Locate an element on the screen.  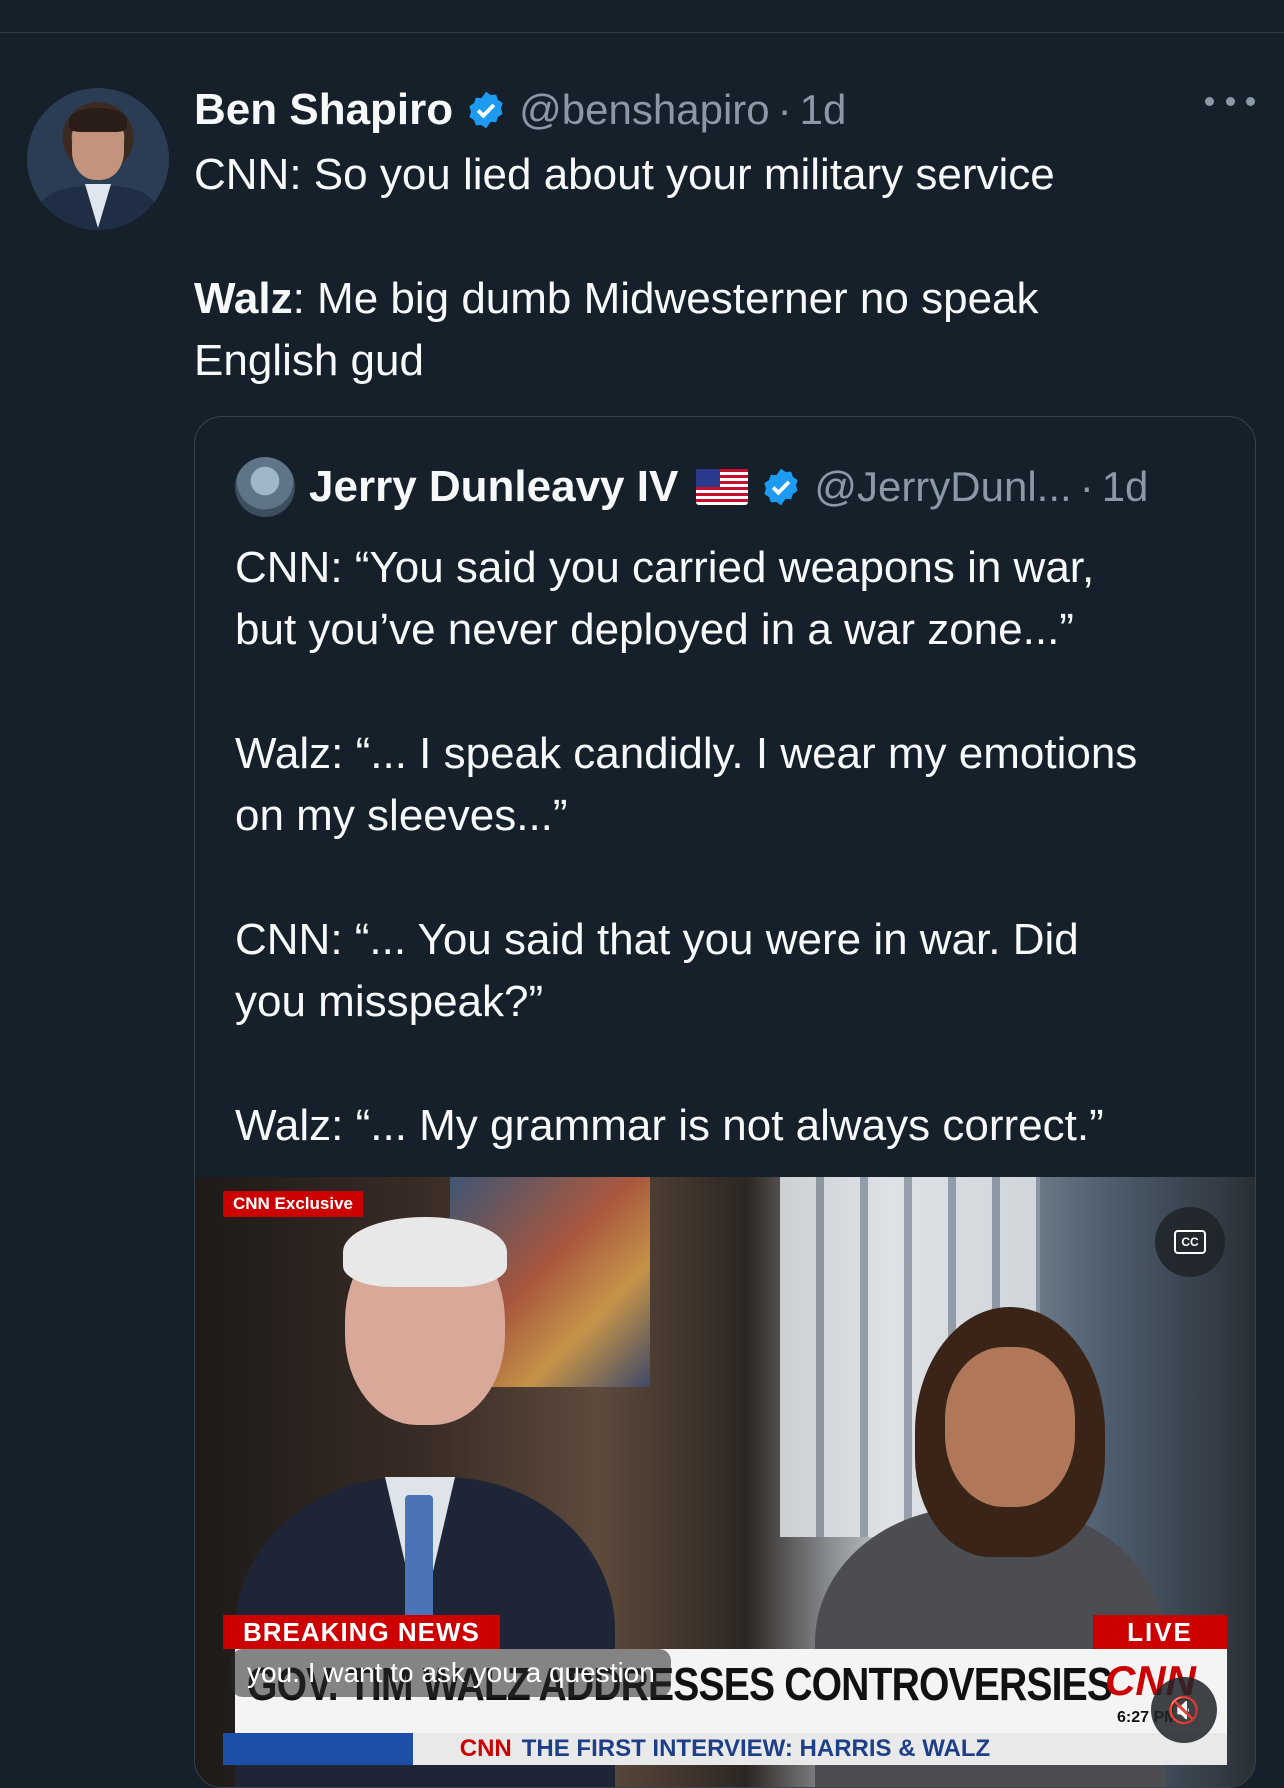
post-header: Ben Shapiro @benshapiro · 1d is located at coordinates (520, 110).